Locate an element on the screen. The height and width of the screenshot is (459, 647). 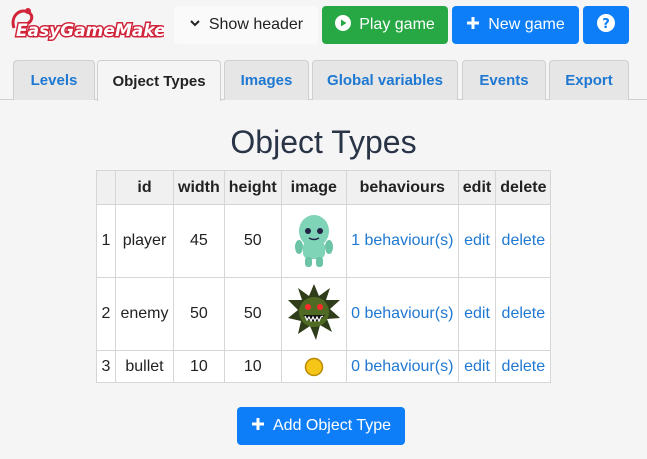
row-behaviours-link: 1 behaviour(s) is located at coordinates (402, 241).